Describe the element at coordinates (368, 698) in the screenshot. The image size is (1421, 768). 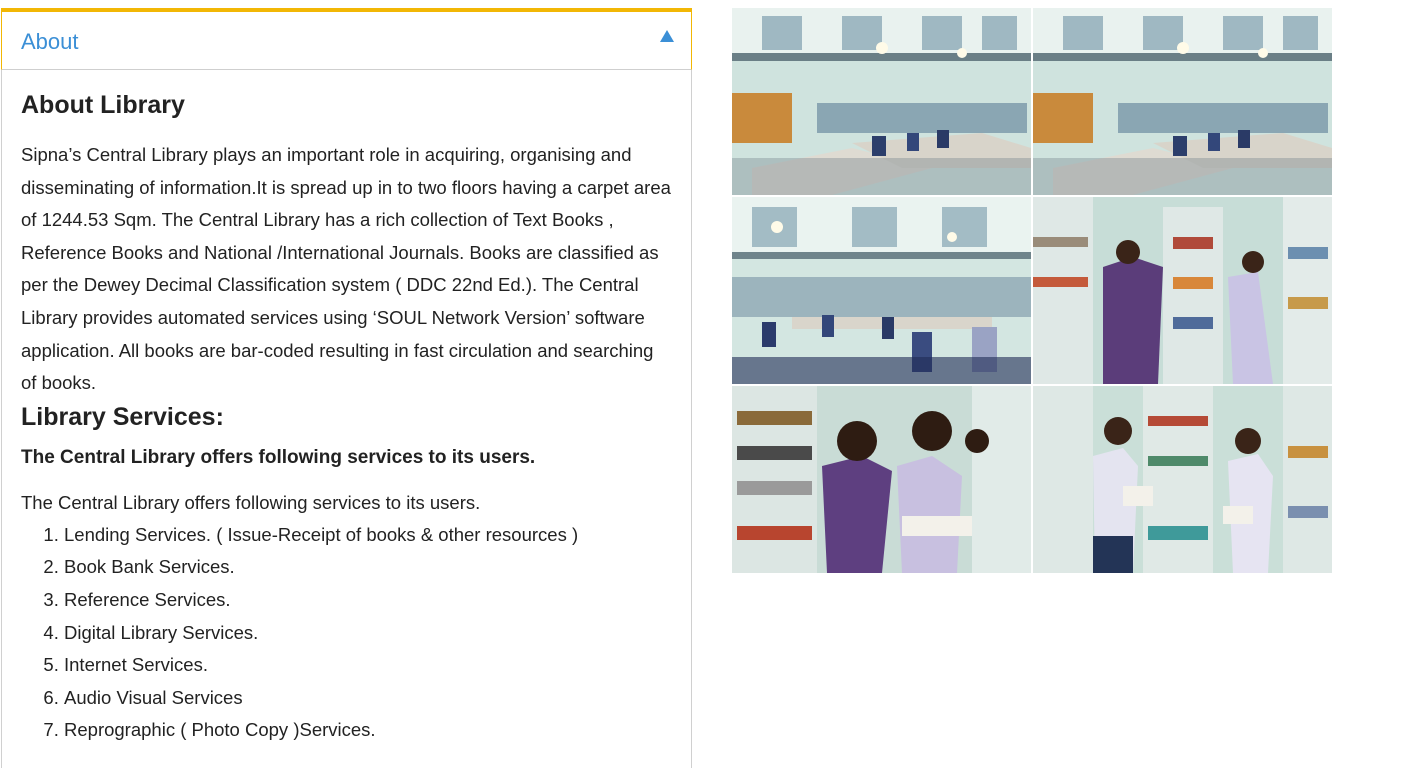
I see `list-item: Audio Visual Services` at that location.